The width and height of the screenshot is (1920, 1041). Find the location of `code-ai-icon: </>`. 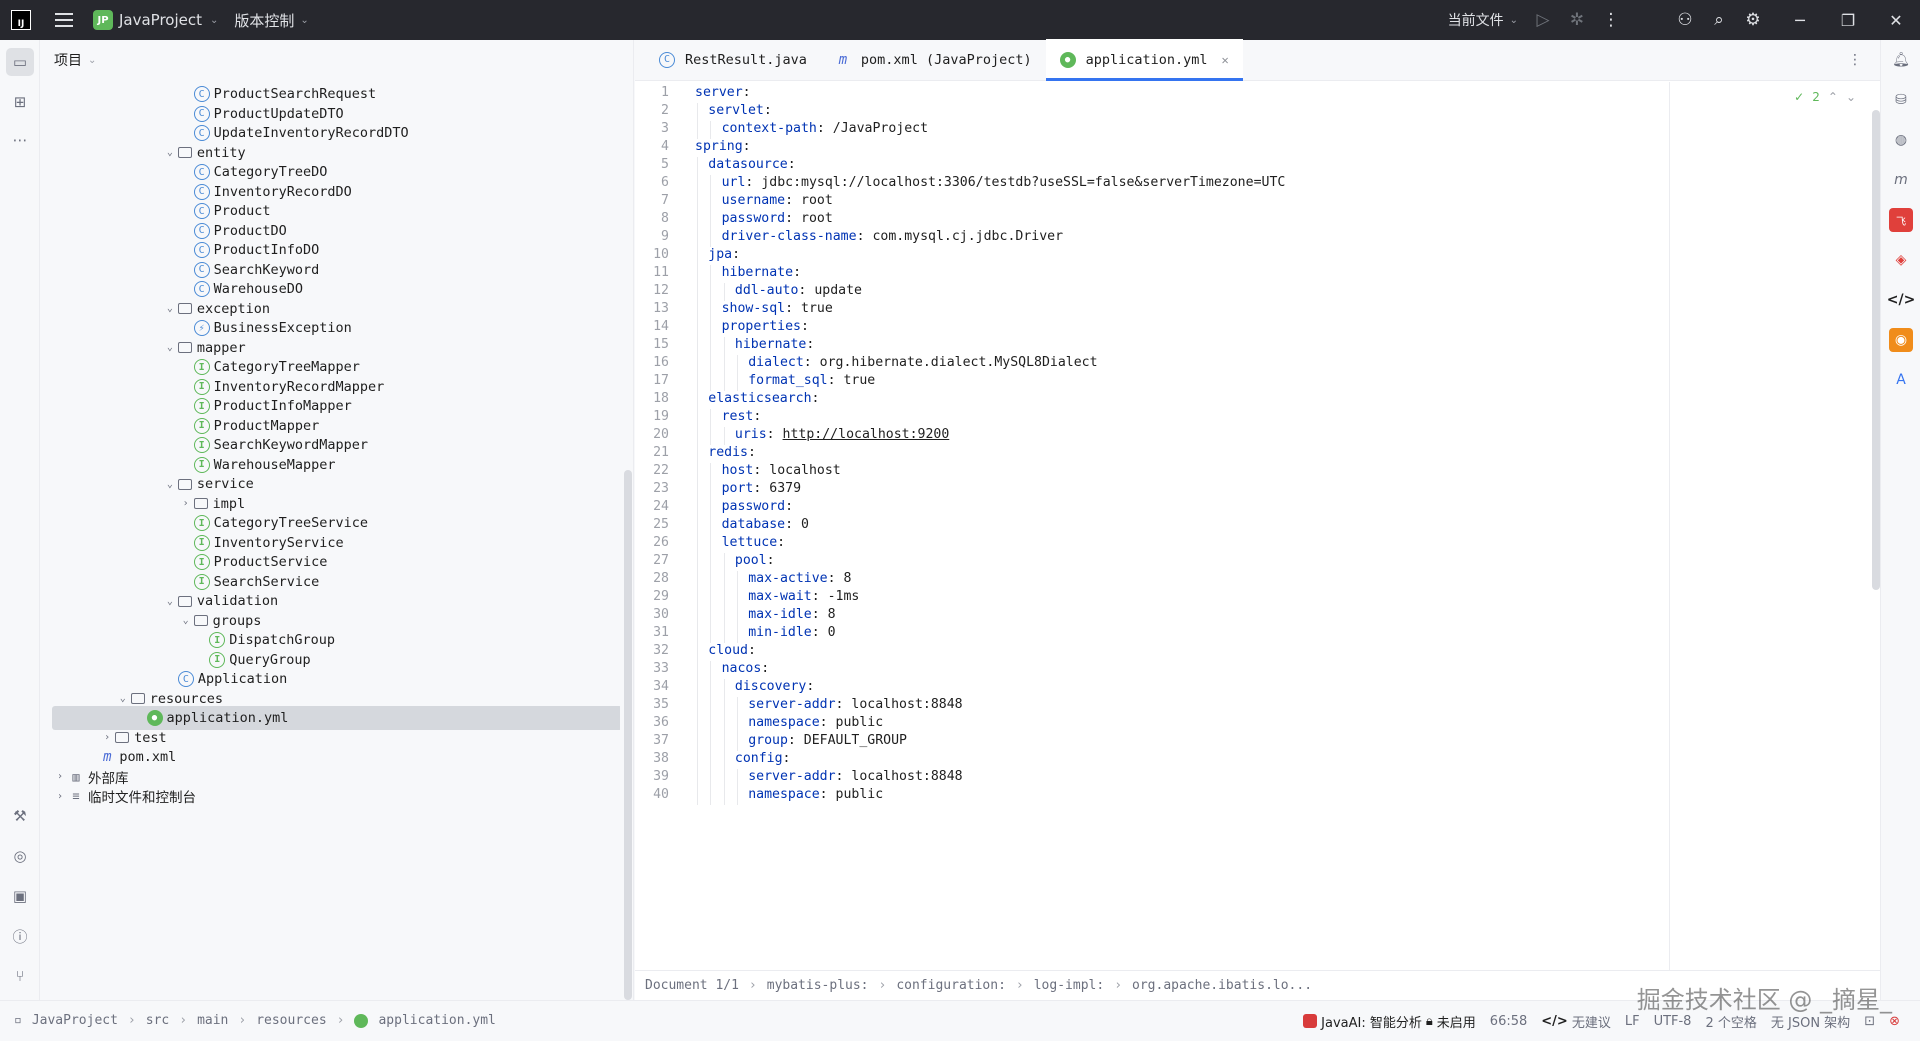

code-ai-icon: </> is located at coordinates (1901, 300).